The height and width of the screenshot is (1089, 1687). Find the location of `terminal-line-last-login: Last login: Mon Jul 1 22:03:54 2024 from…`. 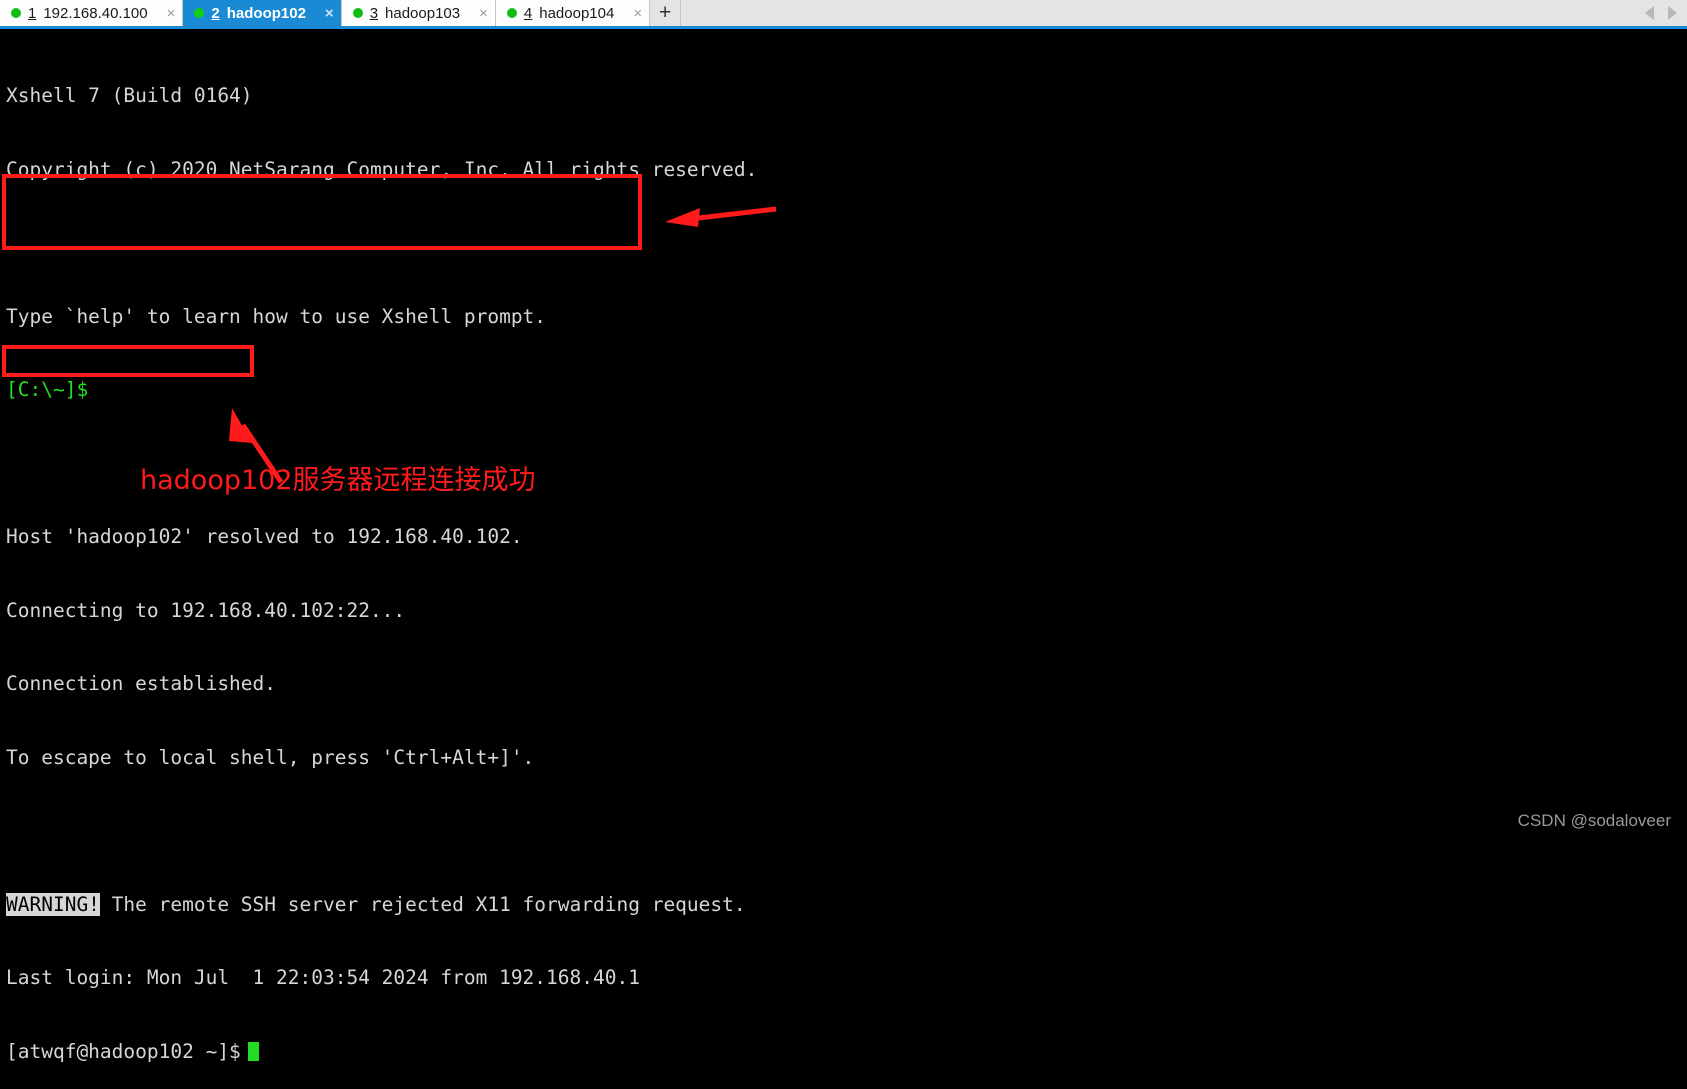

terminal-line-last-login: Last login: Mon Jul 1 22:03:54 2024 from… is located at coordinates (323, 977).